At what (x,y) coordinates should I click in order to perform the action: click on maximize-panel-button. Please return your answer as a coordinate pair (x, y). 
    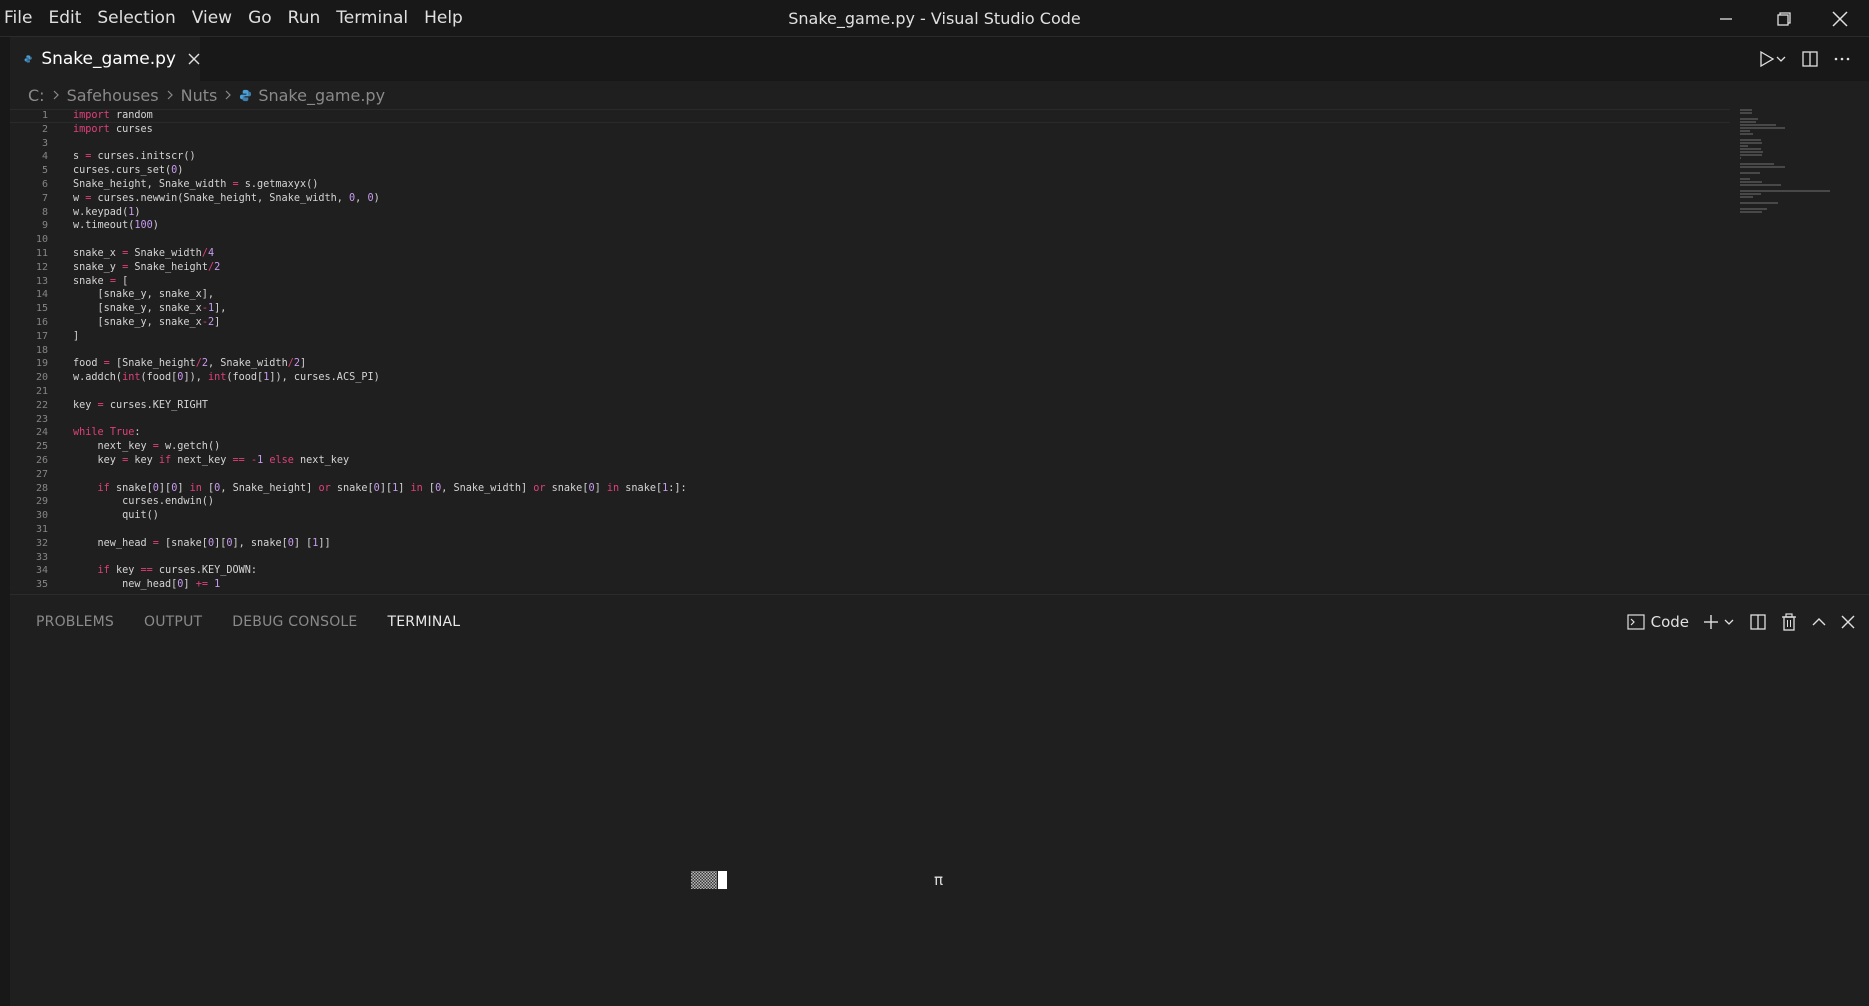
    Looking at the image, I should click on (1819, 622).